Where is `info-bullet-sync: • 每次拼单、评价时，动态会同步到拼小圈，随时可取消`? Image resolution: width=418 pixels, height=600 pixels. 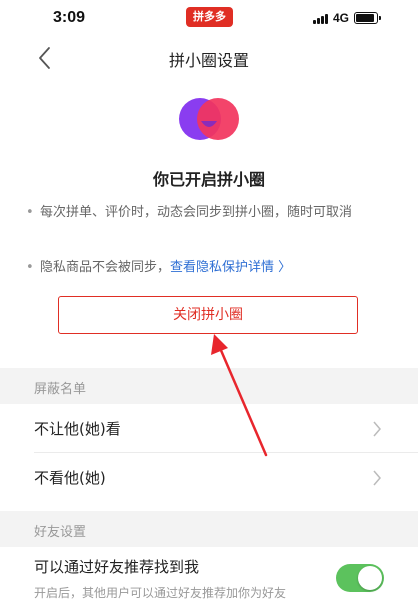
info-bullet-sync: • 每次拼单、评价时，动态会同步到拼小圈，随时可取消 is located at coordinates (201, 213).